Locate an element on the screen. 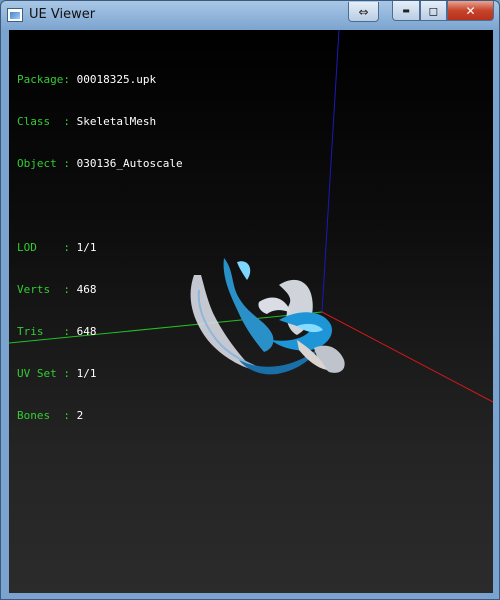  lod-row: LOD : 1/1 is located at coordinates (100, 248).